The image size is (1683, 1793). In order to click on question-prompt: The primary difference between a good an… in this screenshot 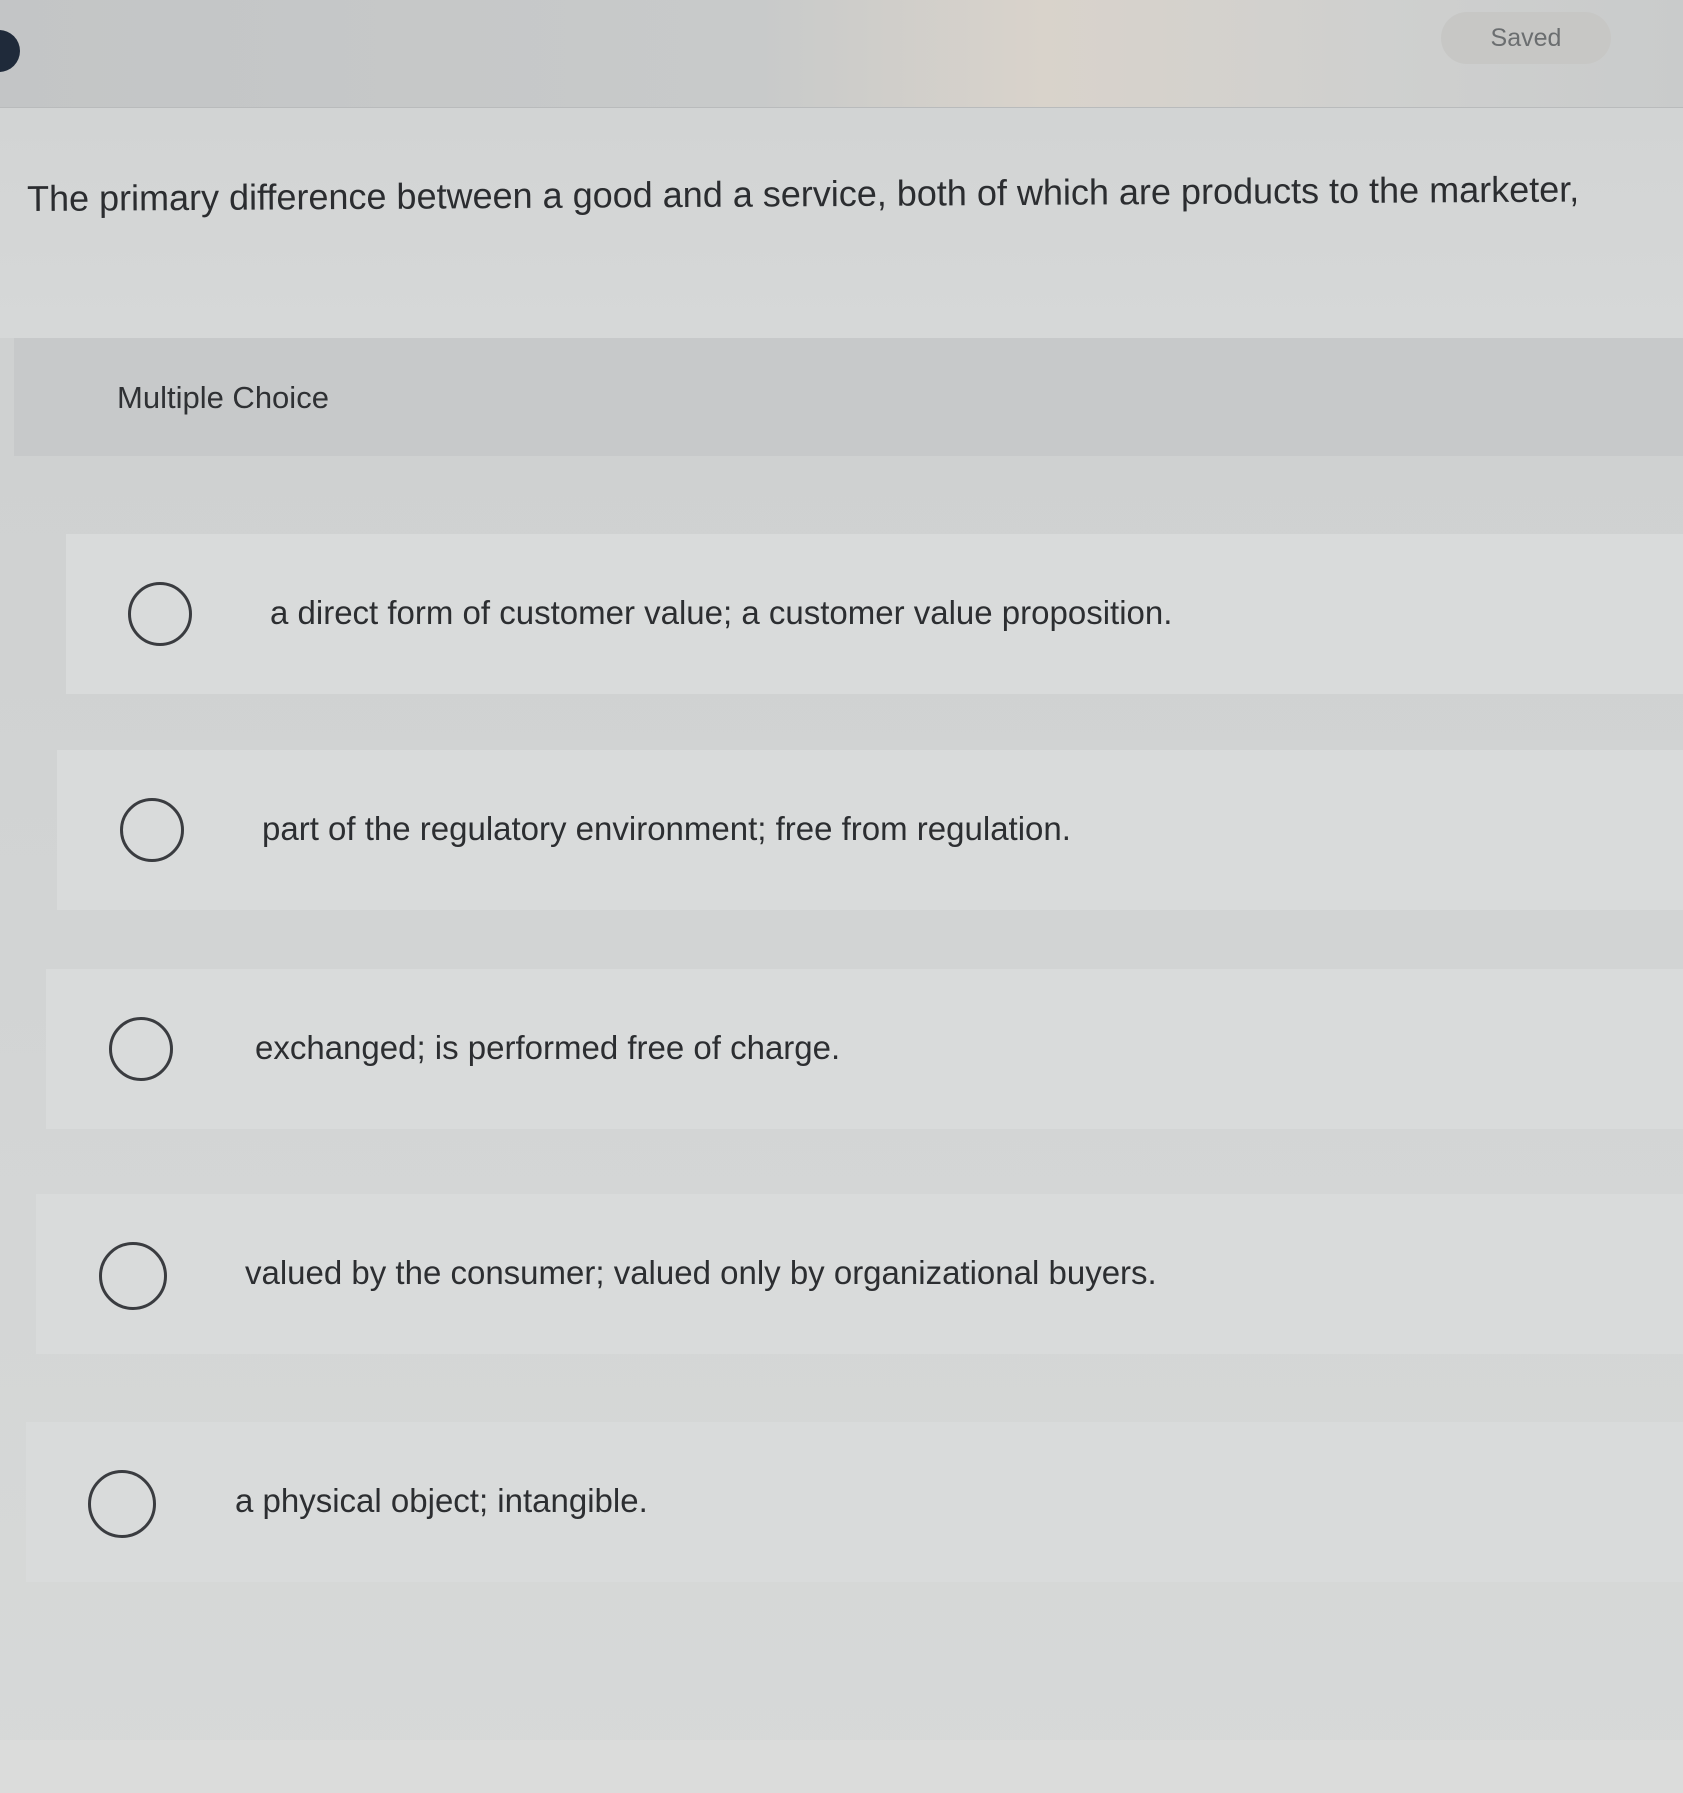, I will do `click(803, 193)`.